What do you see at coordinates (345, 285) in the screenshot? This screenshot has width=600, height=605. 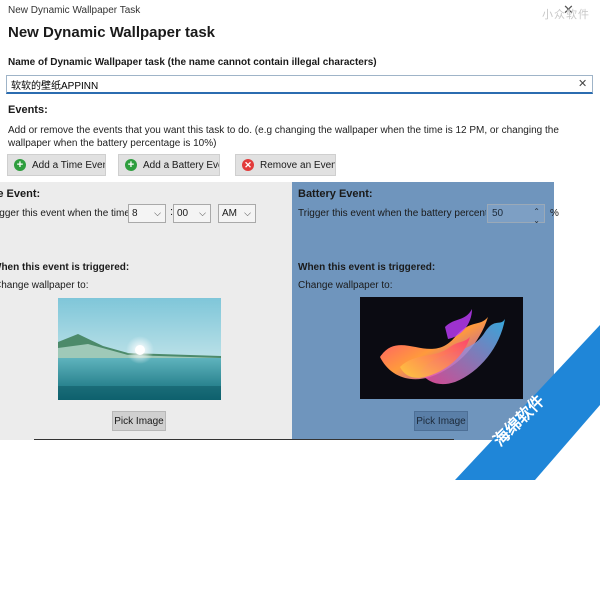 I see `battery-change-wallpaper: Change wallpaper to:` at bounding box center [345, 285].